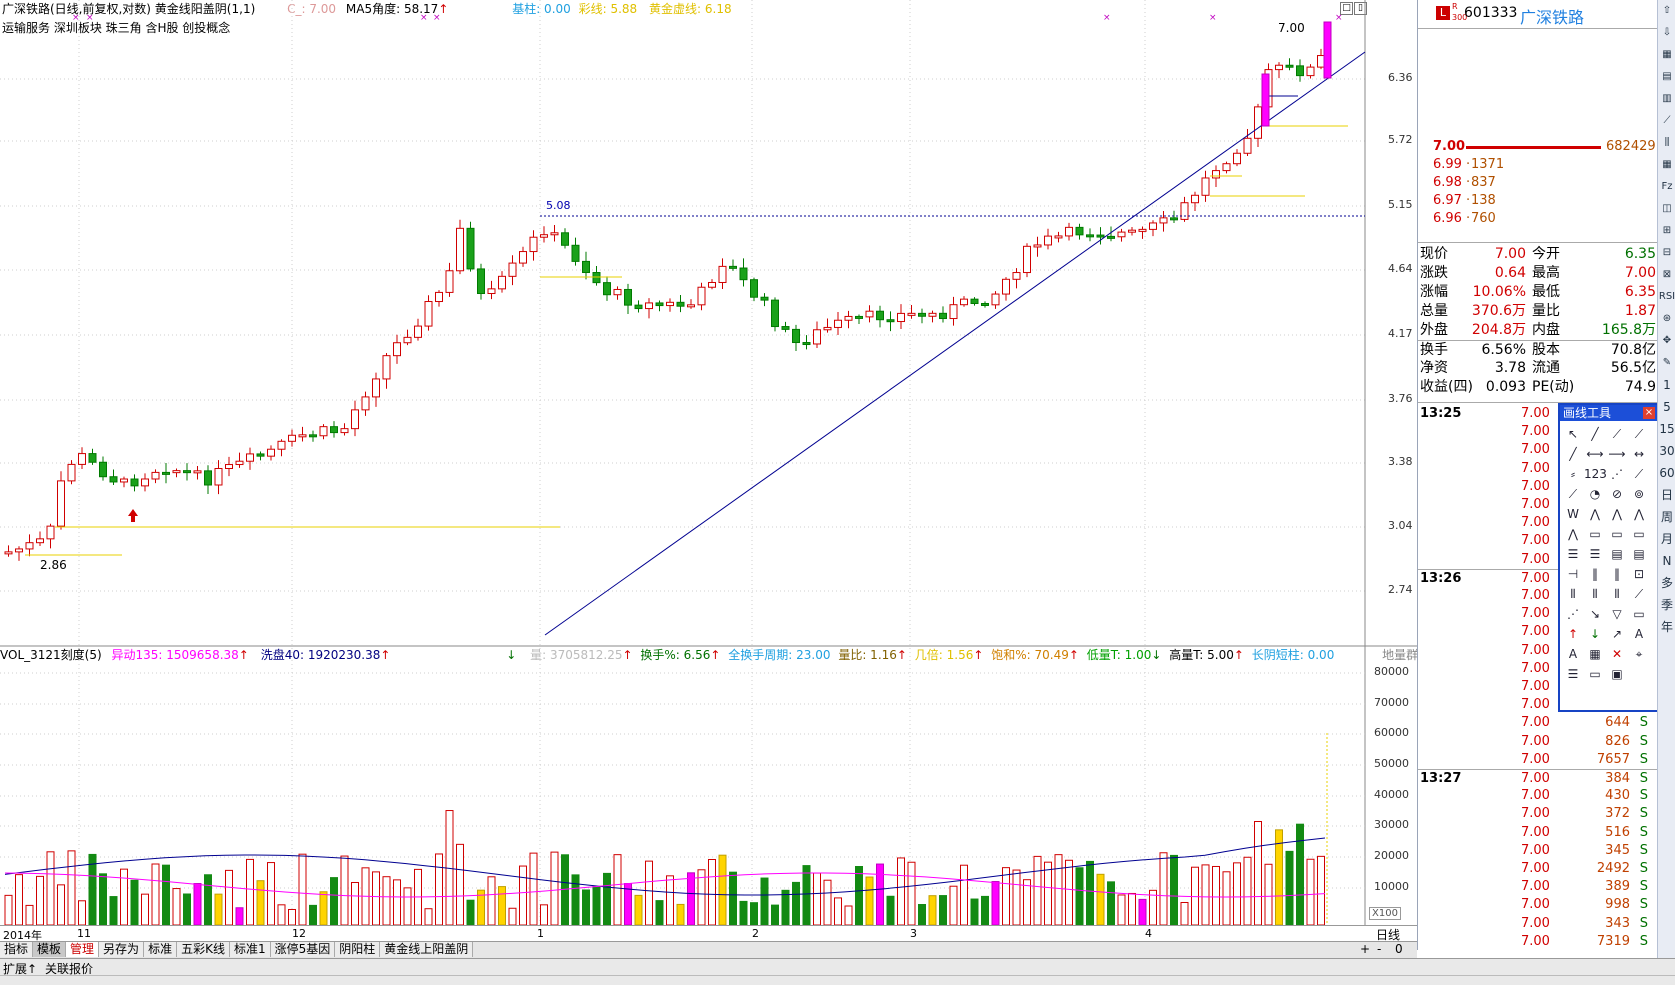 This screenshot has height=985, width=1675. What do you see at coordinates (17, 949) in the screenshot?
I see `tab-zhibiao: 指标` at bounding box center [17, 949].